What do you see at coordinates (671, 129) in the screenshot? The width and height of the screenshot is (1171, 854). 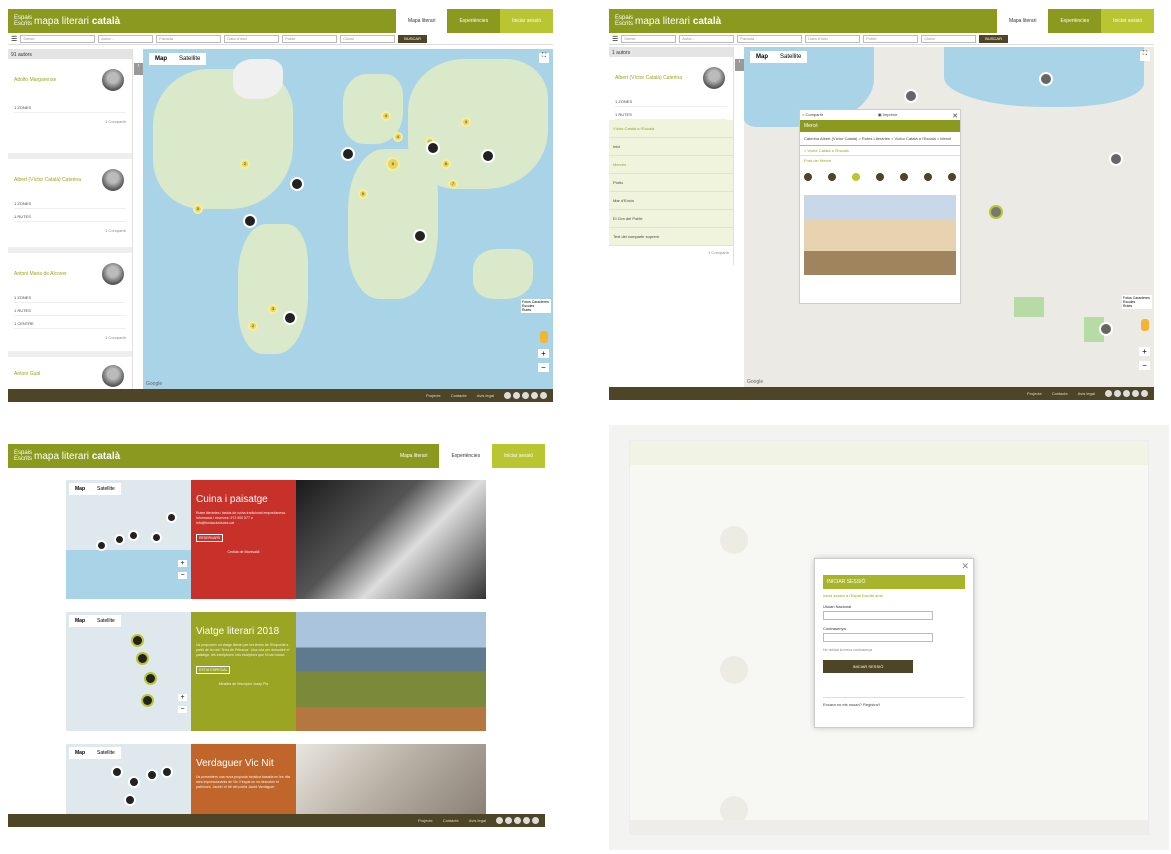 I see `route-title: Víctor Català a l'Escala` at bounding box center [671, 129].